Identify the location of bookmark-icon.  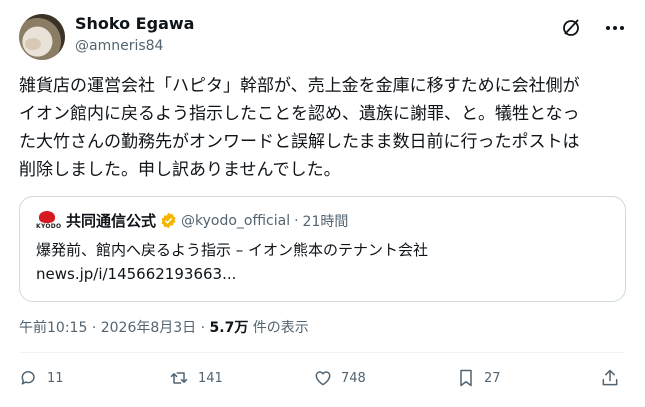
(466, 378).